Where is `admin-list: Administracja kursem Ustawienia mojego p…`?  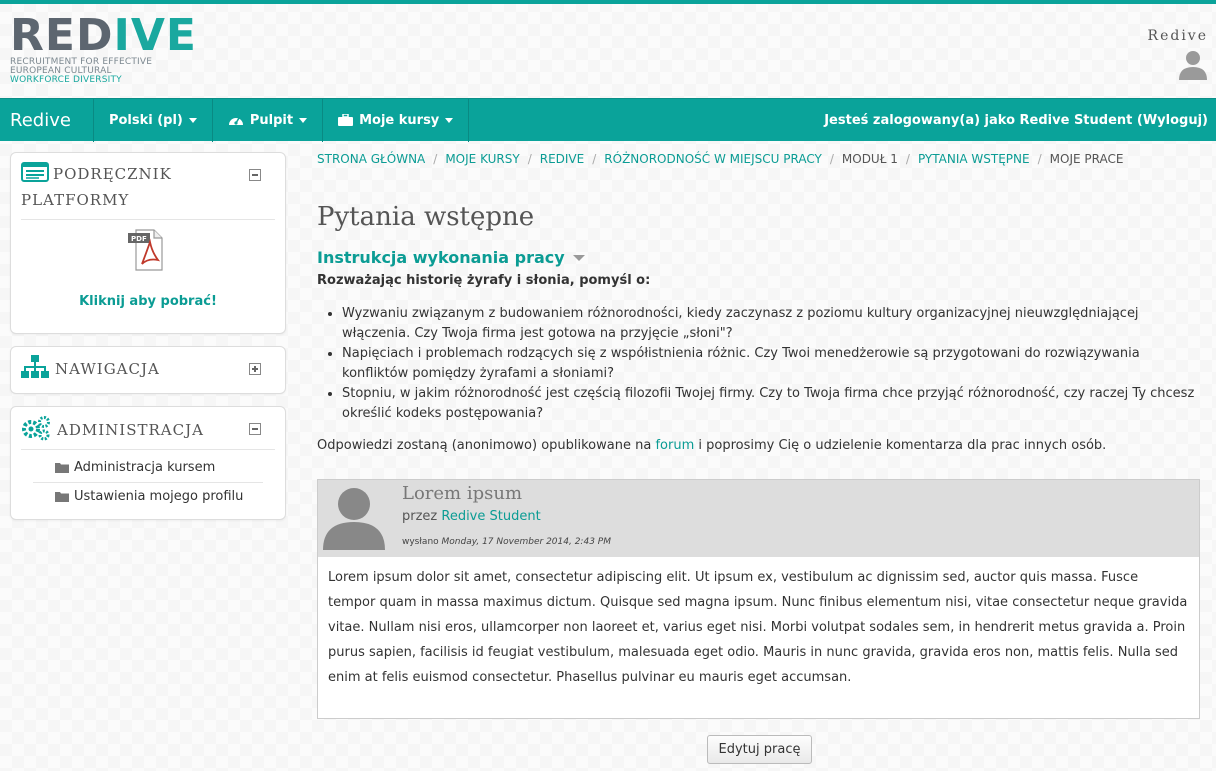
admin-list: Administracja kursem Ustawienia mojego p… is located at coordinates (148, 484).